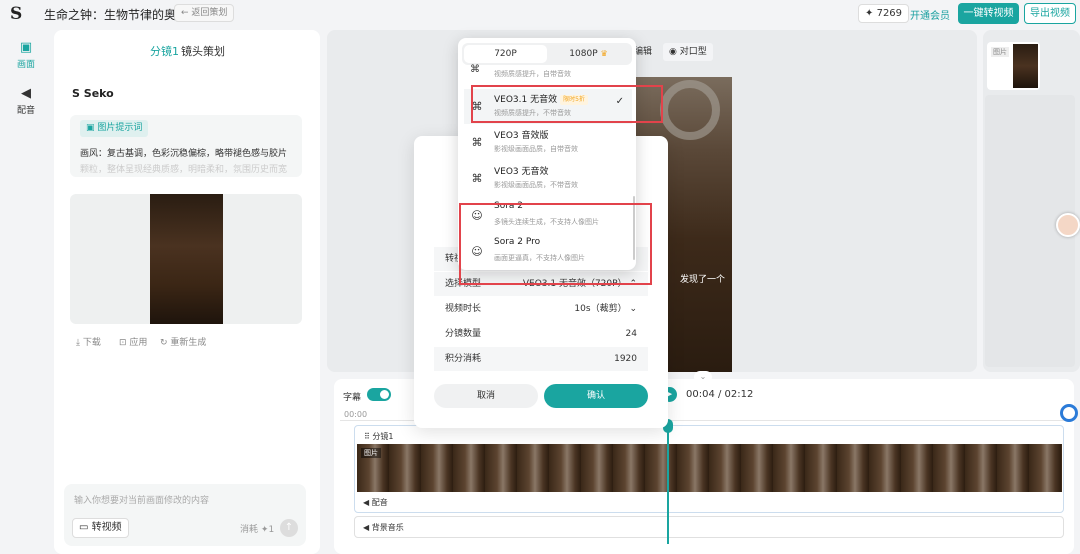  What do you see at coordinates (184, 154) in the screenshot?
I see `prompt-text: 画风：复古基调，色彩沉稳偏棕，略带褪色感与胶片` at bounding box center [184, 154].